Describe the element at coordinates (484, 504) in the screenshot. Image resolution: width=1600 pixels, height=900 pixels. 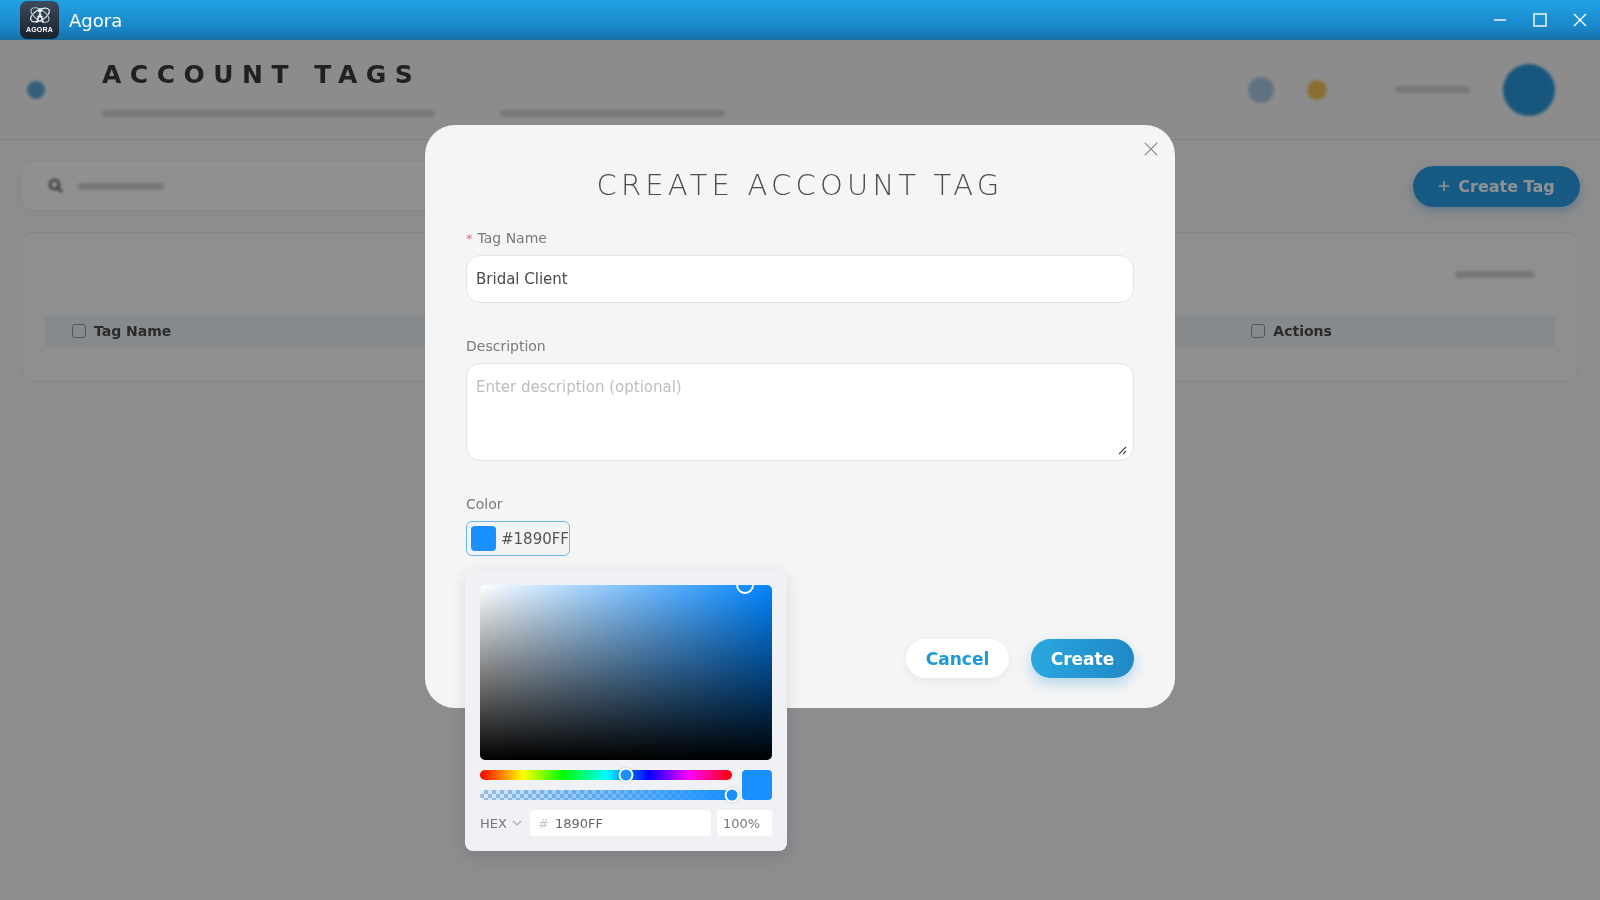
I see `field-label: Color` at that location.